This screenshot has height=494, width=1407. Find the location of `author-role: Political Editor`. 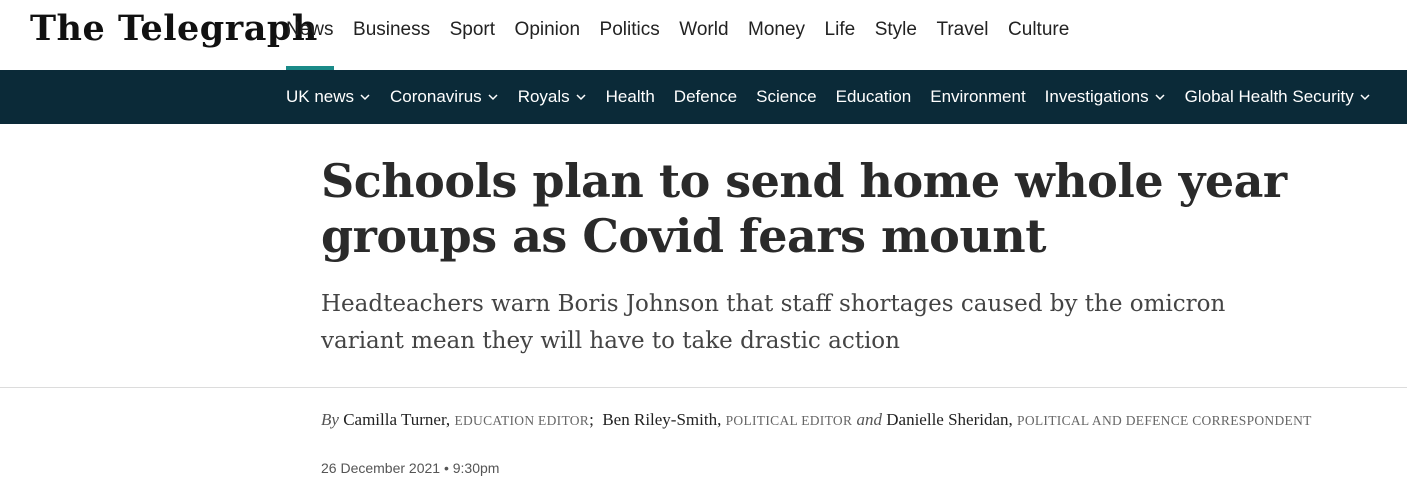

author-role: Political Editor is located at coordinates (789, 420).